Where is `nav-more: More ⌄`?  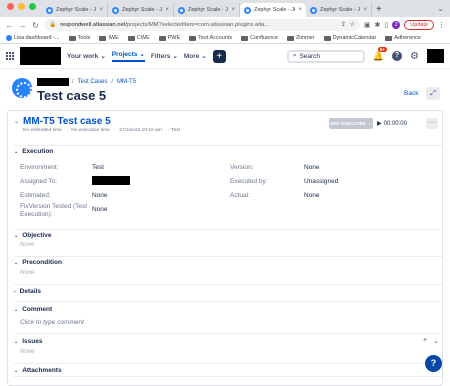
nav-more: More ⌄ is located at coordinates (195, 56).